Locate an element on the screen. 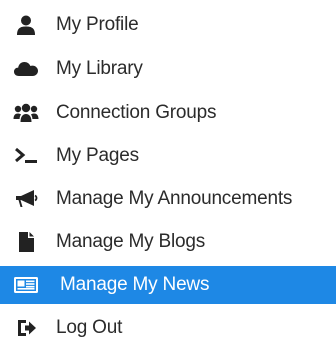  menu-item-manage-my-blogs: Manage My Blogs is located at coordinates (168, 242).